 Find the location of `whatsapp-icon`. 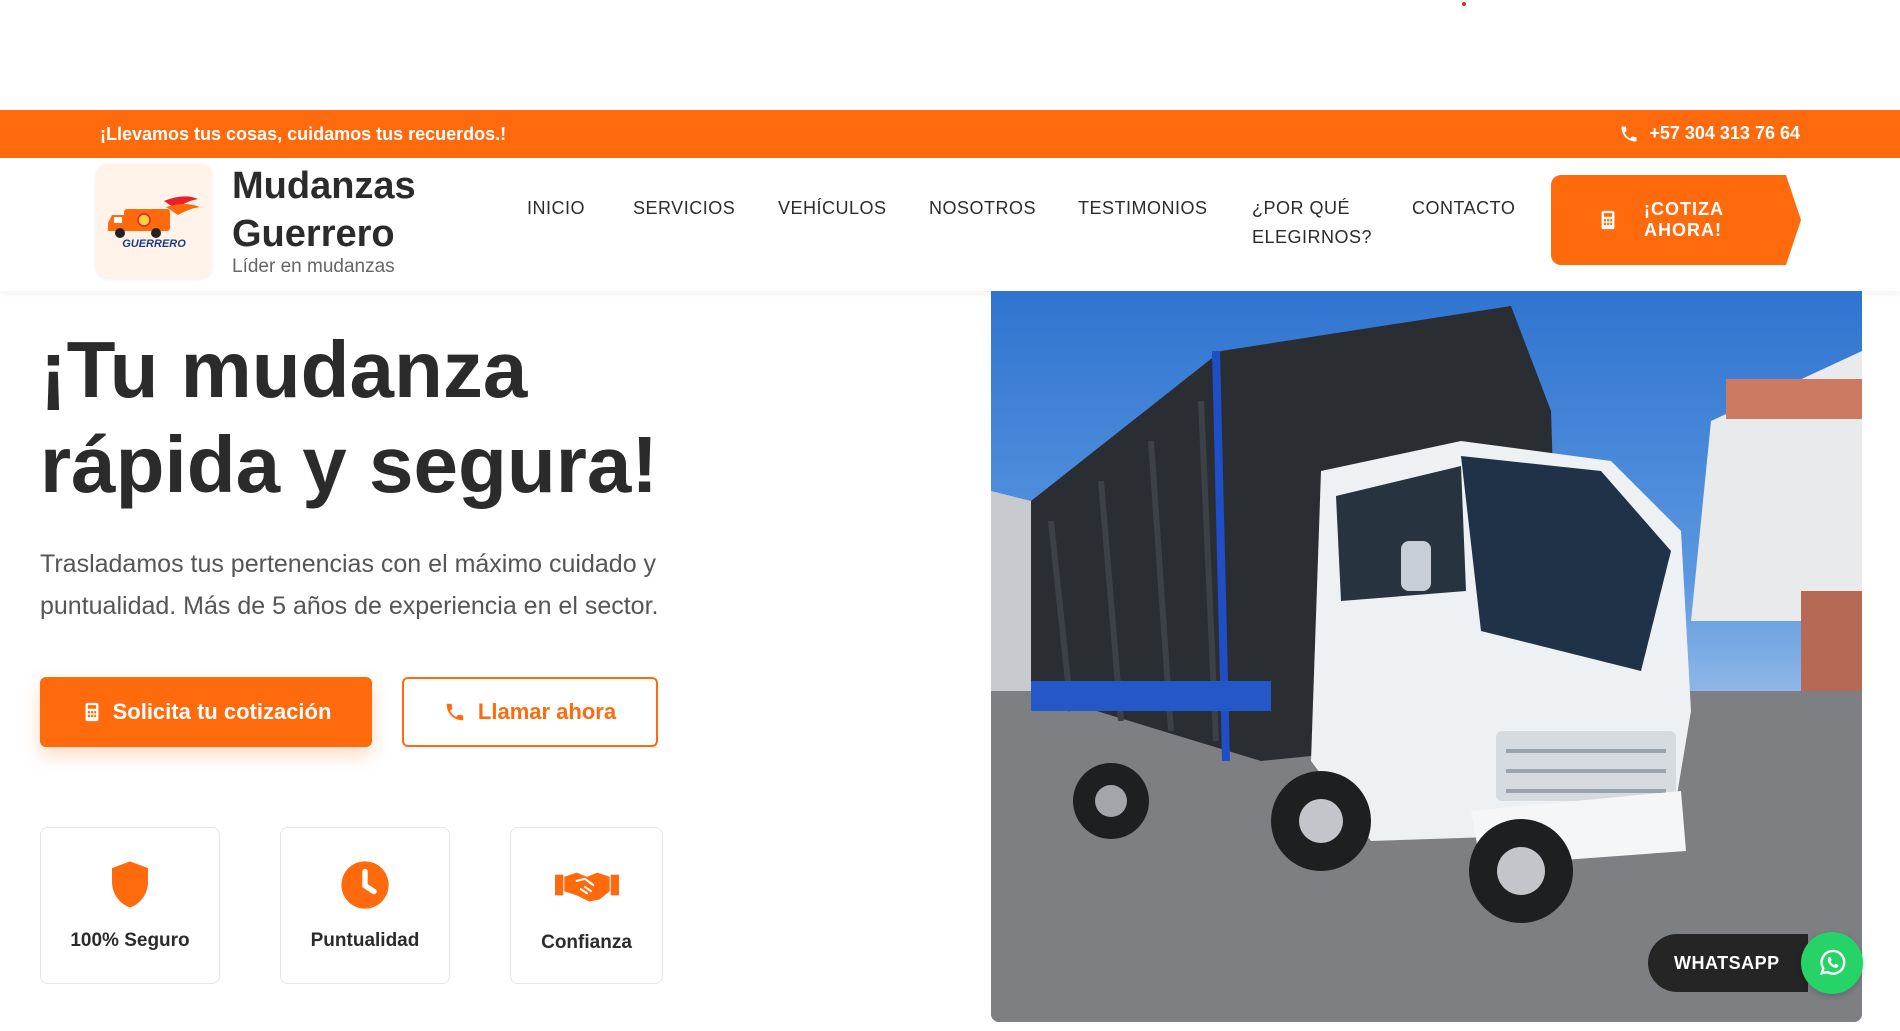

whatsapp-icon is located at coordinates (1832, 962).